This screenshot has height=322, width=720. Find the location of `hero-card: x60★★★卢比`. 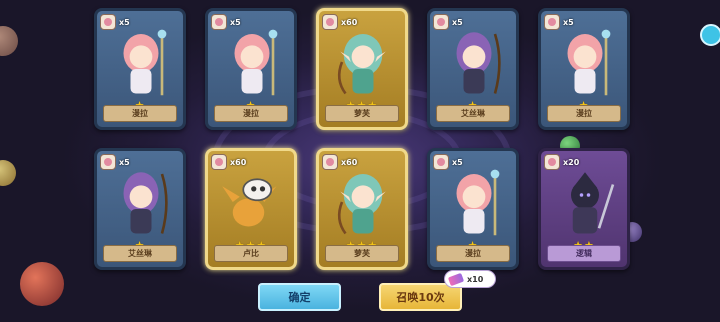

hero-card: x60★★★卢比 is located at coordinates (251, 209).